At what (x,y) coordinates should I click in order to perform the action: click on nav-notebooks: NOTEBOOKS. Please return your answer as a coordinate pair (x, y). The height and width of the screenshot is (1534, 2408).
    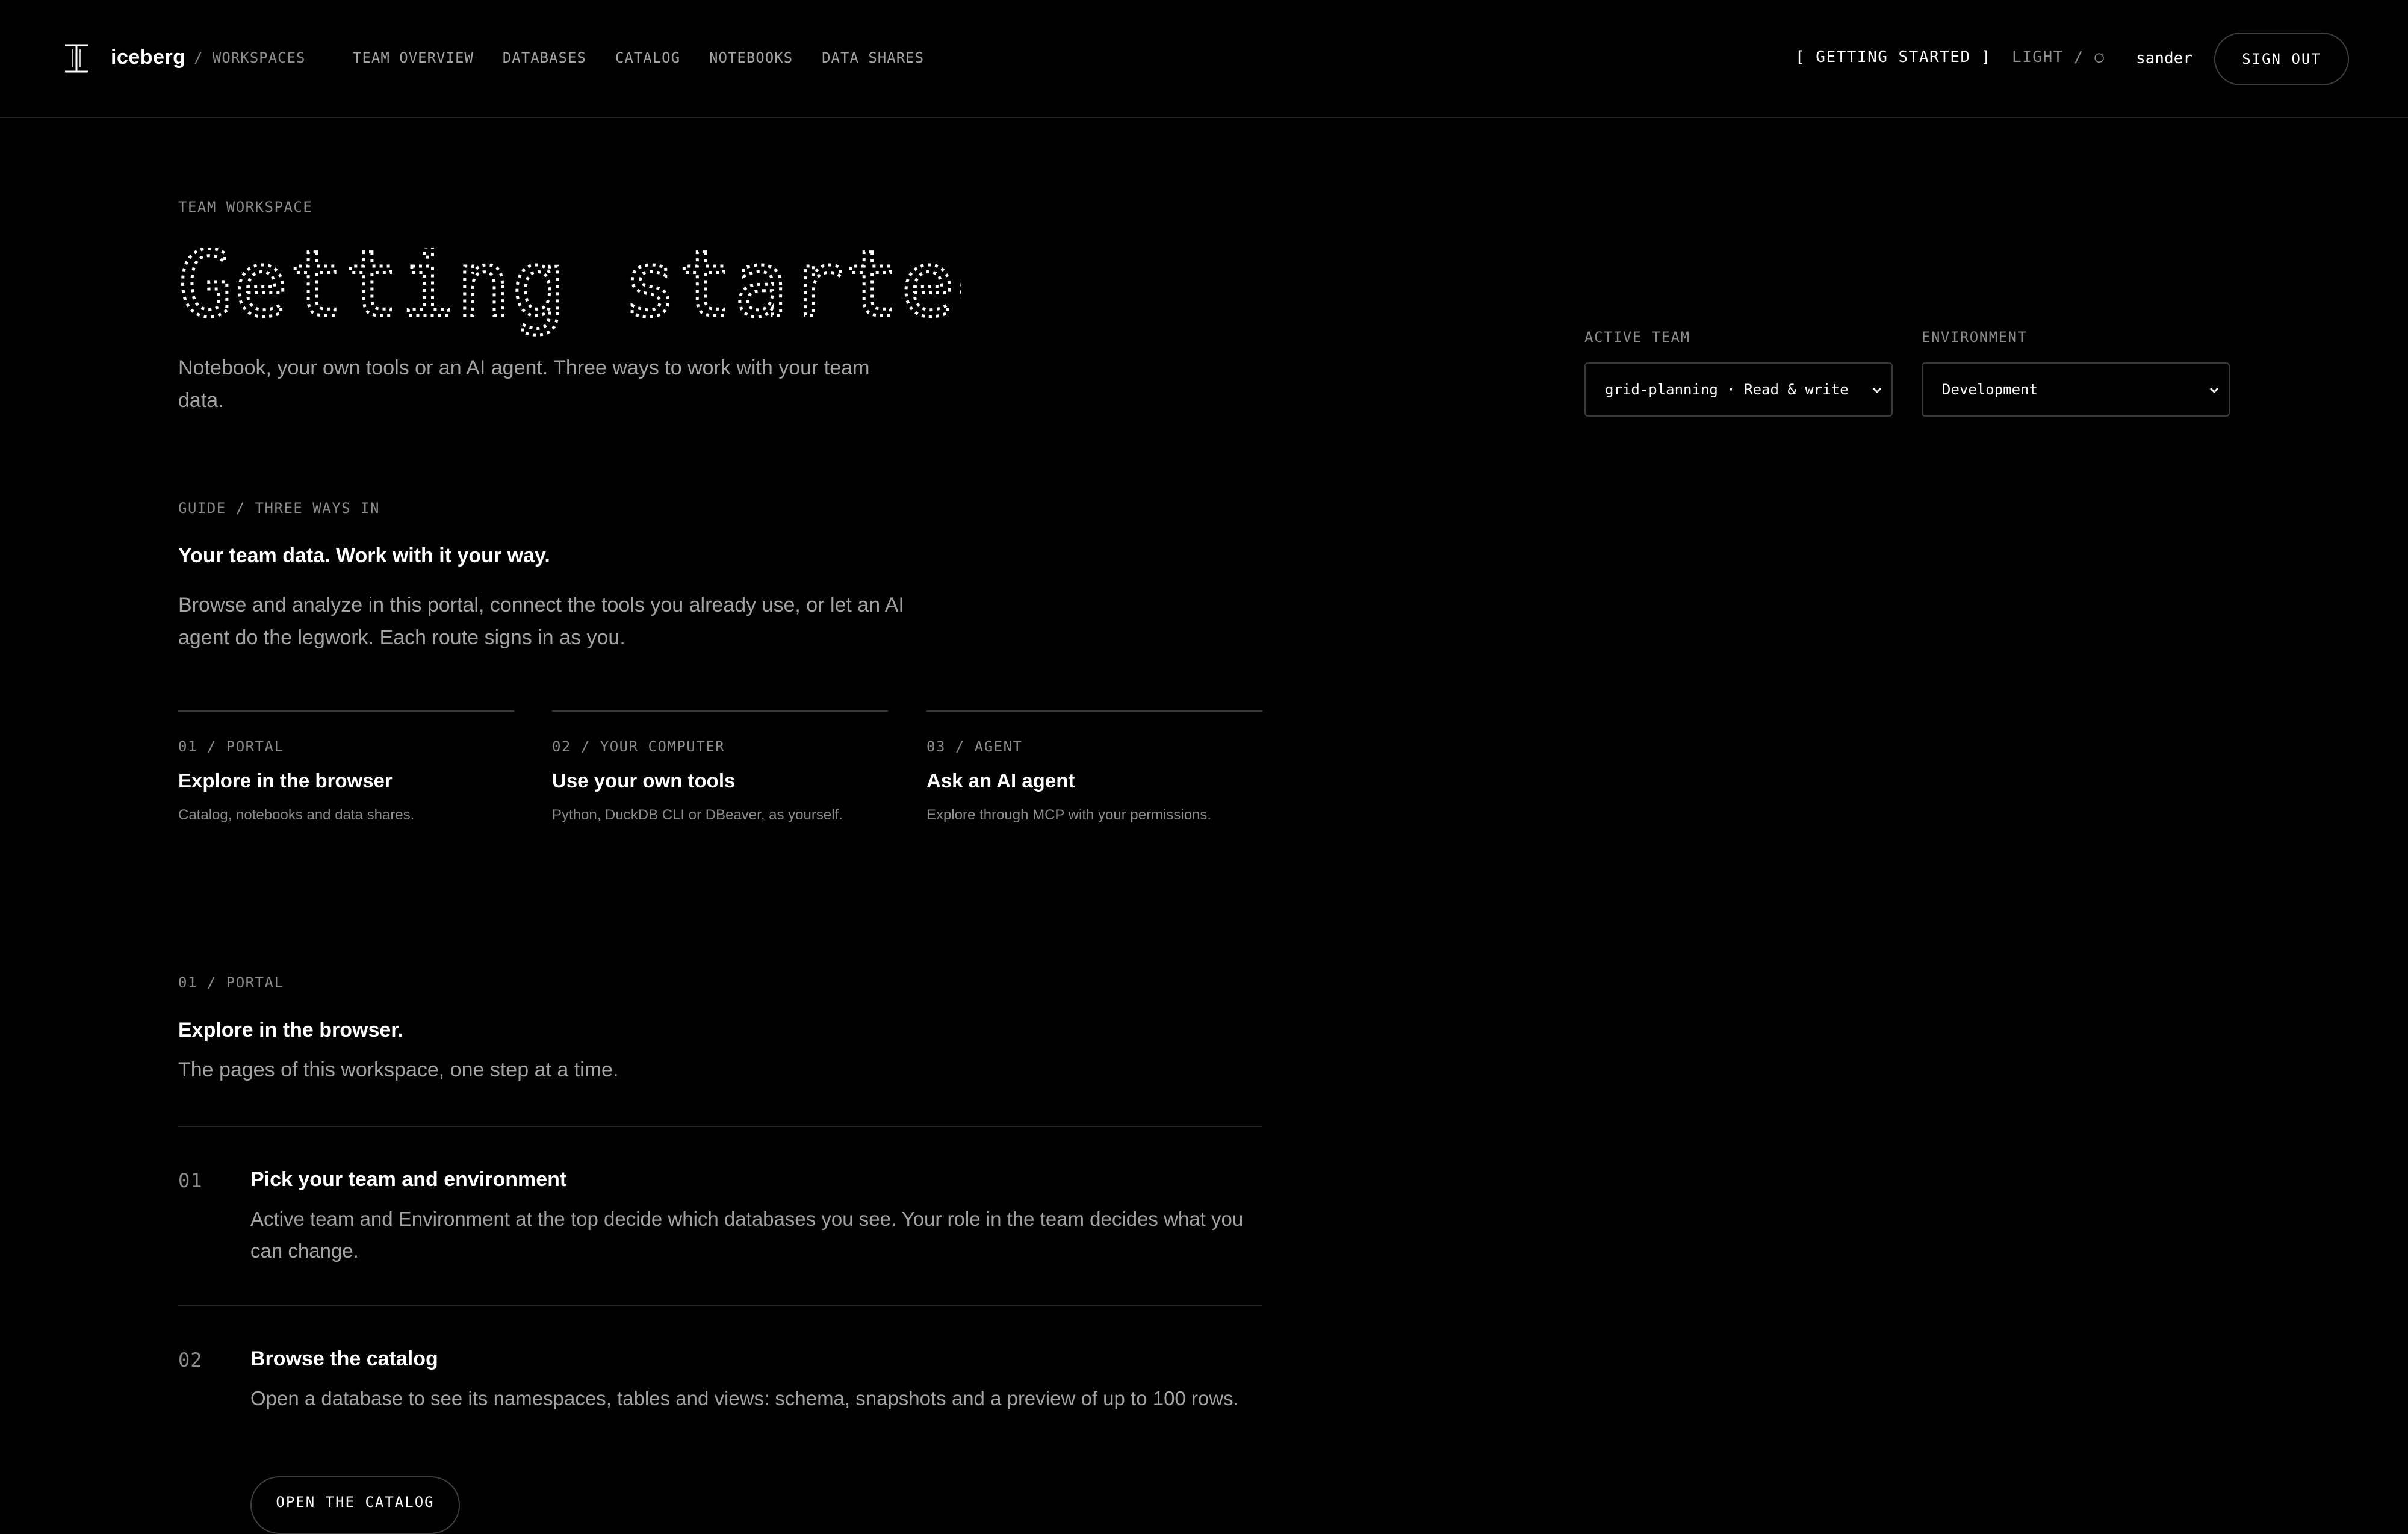
    Looking at the image, I should click on (751, 57).